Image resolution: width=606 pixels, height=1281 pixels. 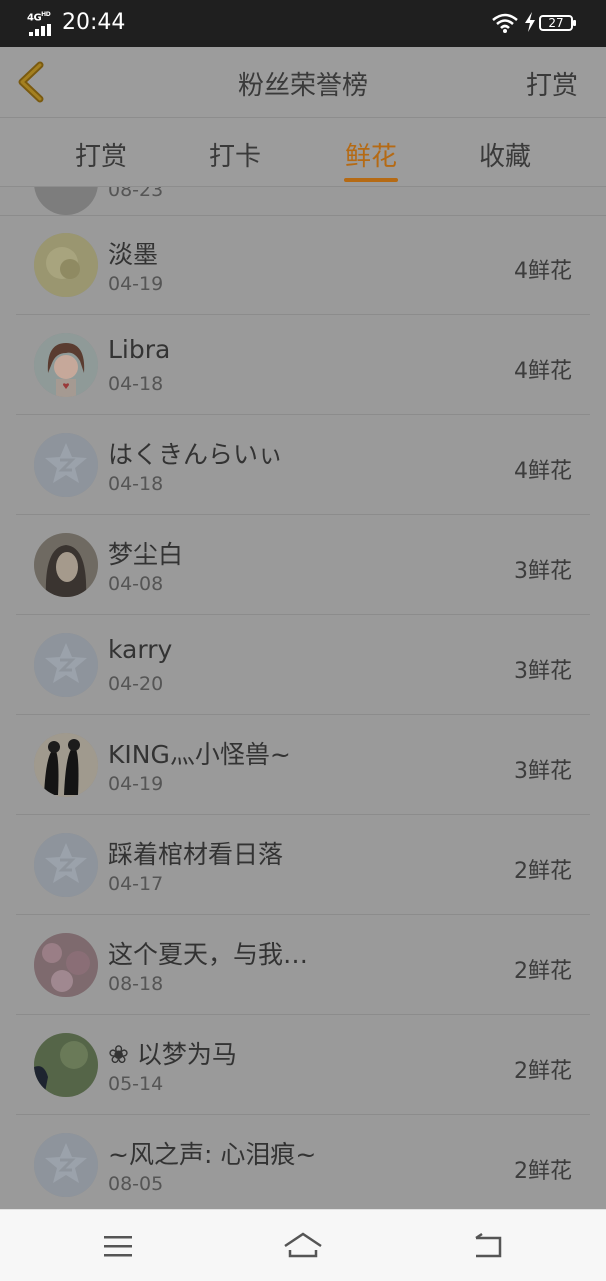 I want to click on page-title: 粉丝荣誉榜, so click(x=302, y=86).